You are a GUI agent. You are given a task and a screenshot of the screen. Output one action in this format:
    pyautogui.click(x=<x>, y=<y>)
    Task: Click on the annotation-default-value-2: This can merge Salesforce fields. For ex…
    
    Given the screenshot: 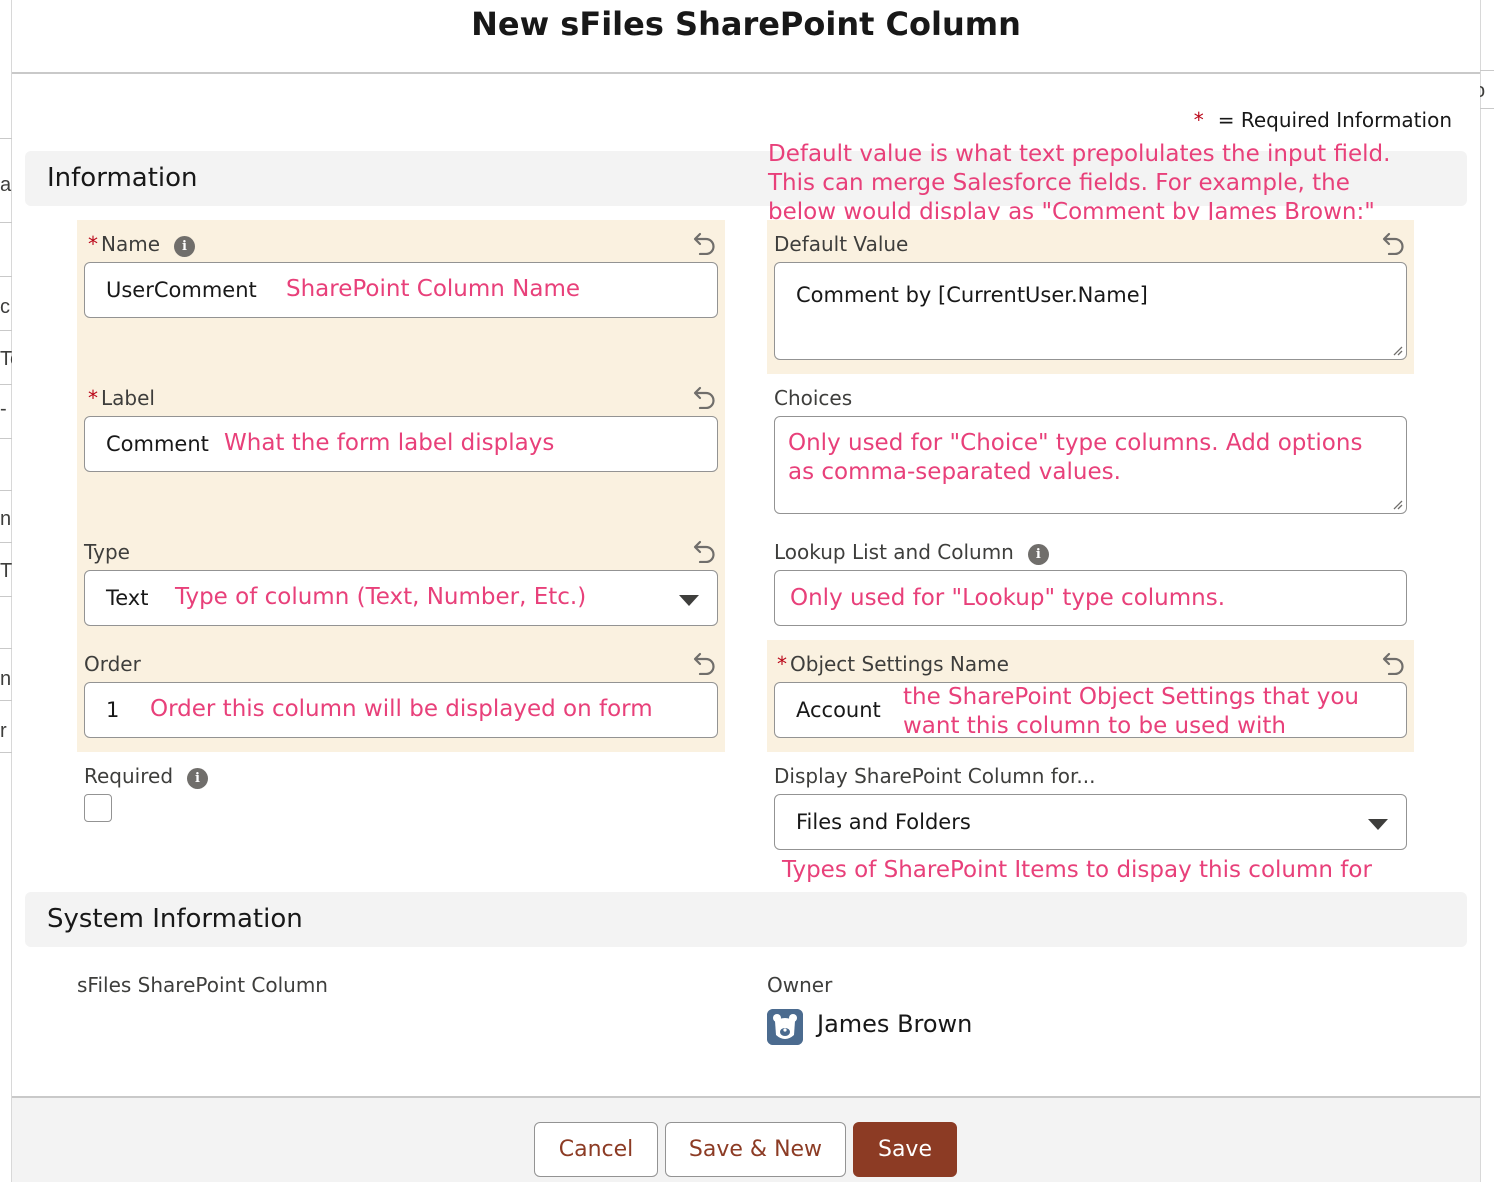 What is the action you would take?
    pyautogui.click(x=1059, y=183)
    